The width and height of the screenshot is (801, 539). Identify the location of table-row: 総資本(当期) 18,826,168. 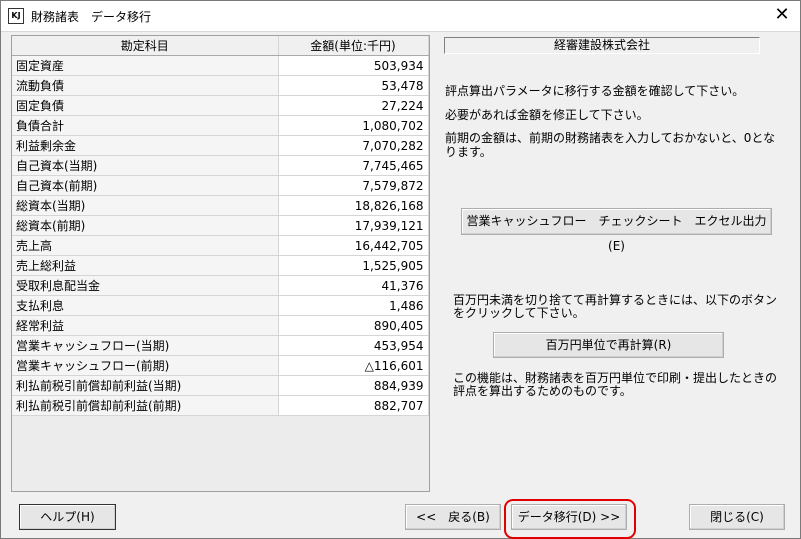
(220, 205).